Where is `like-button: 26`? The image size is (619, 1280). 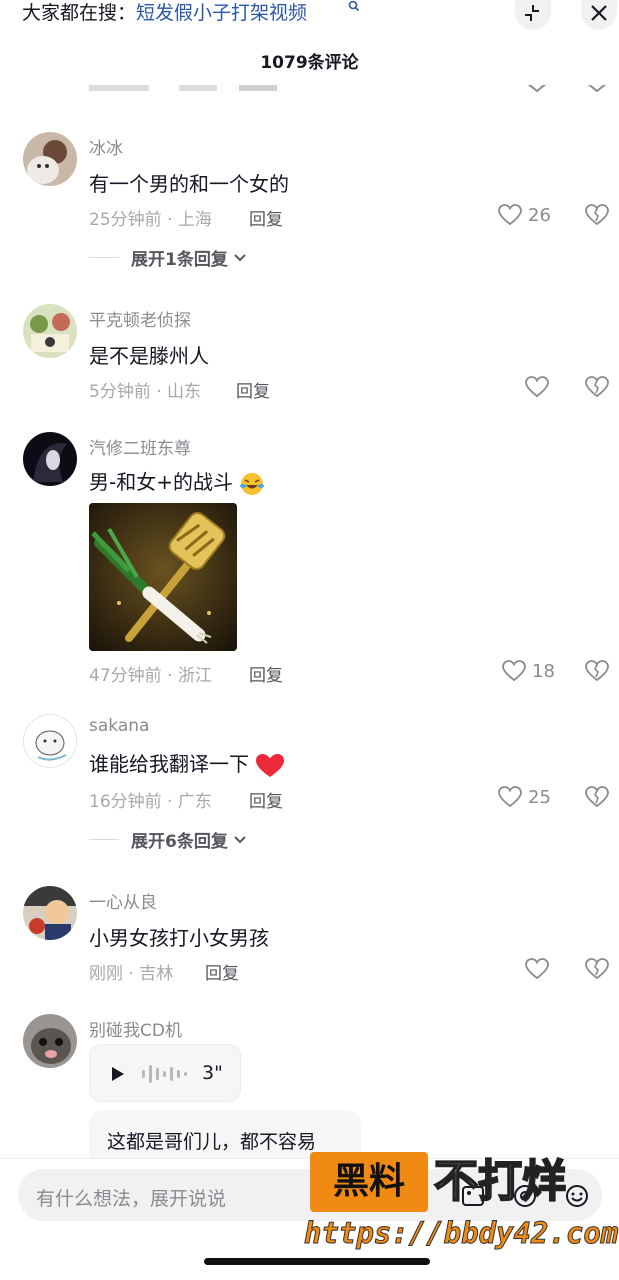 like-button: 26 is located at coordinates (524, 215).